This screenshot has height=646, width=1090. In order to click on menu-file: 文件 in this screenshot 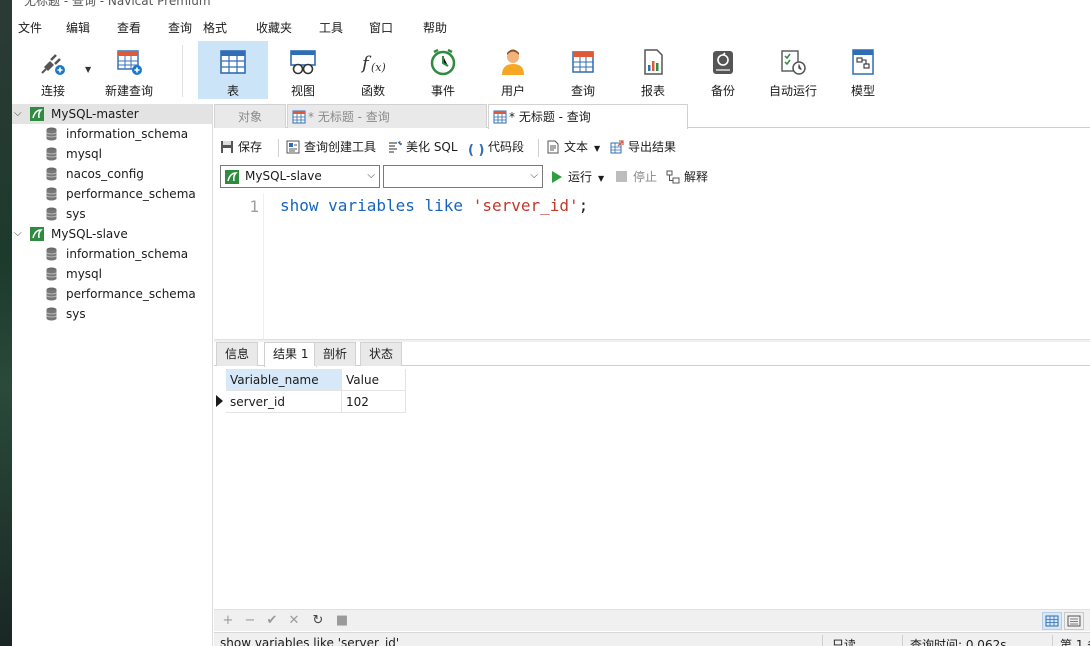, I will do `click(30, 27)`.